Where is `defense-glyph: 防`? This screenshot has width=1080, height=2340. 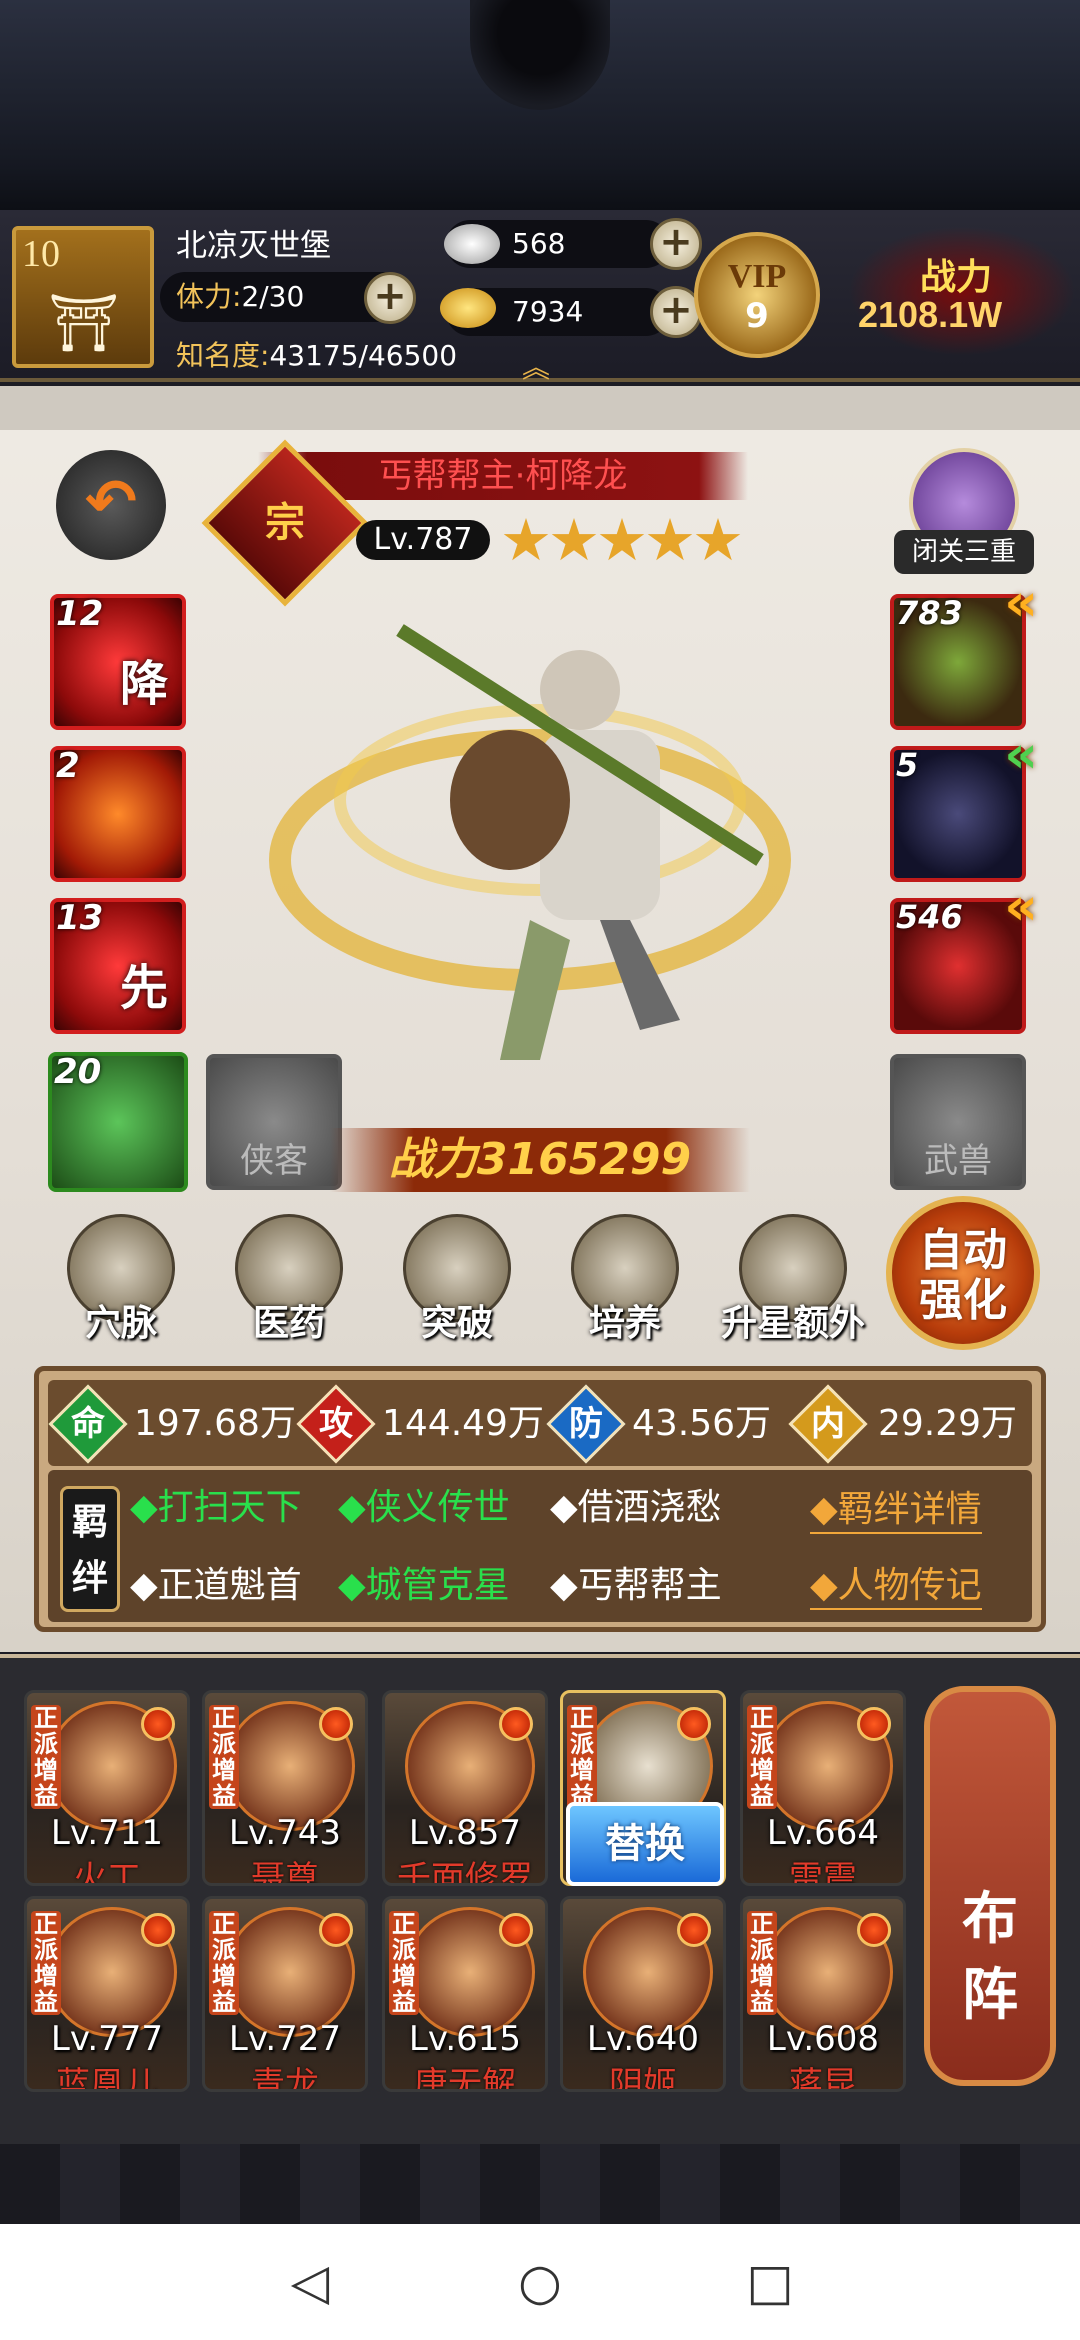
defense-glyph: 防 is located at coordinates (586, 1424).